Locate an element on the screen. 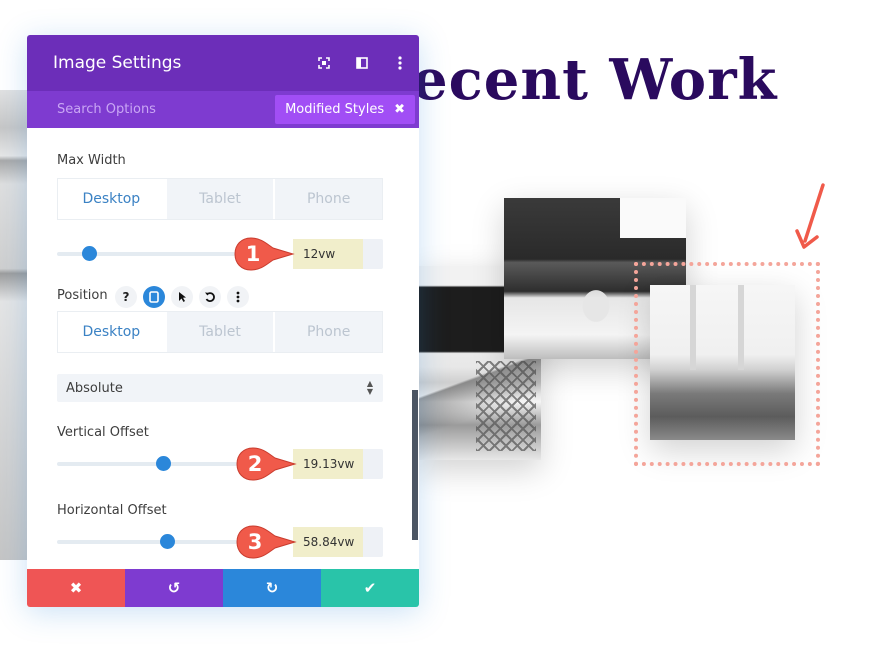 This screenshot has width=880, height=647. undo-button: ↺ is located at coordinates (174, 588).